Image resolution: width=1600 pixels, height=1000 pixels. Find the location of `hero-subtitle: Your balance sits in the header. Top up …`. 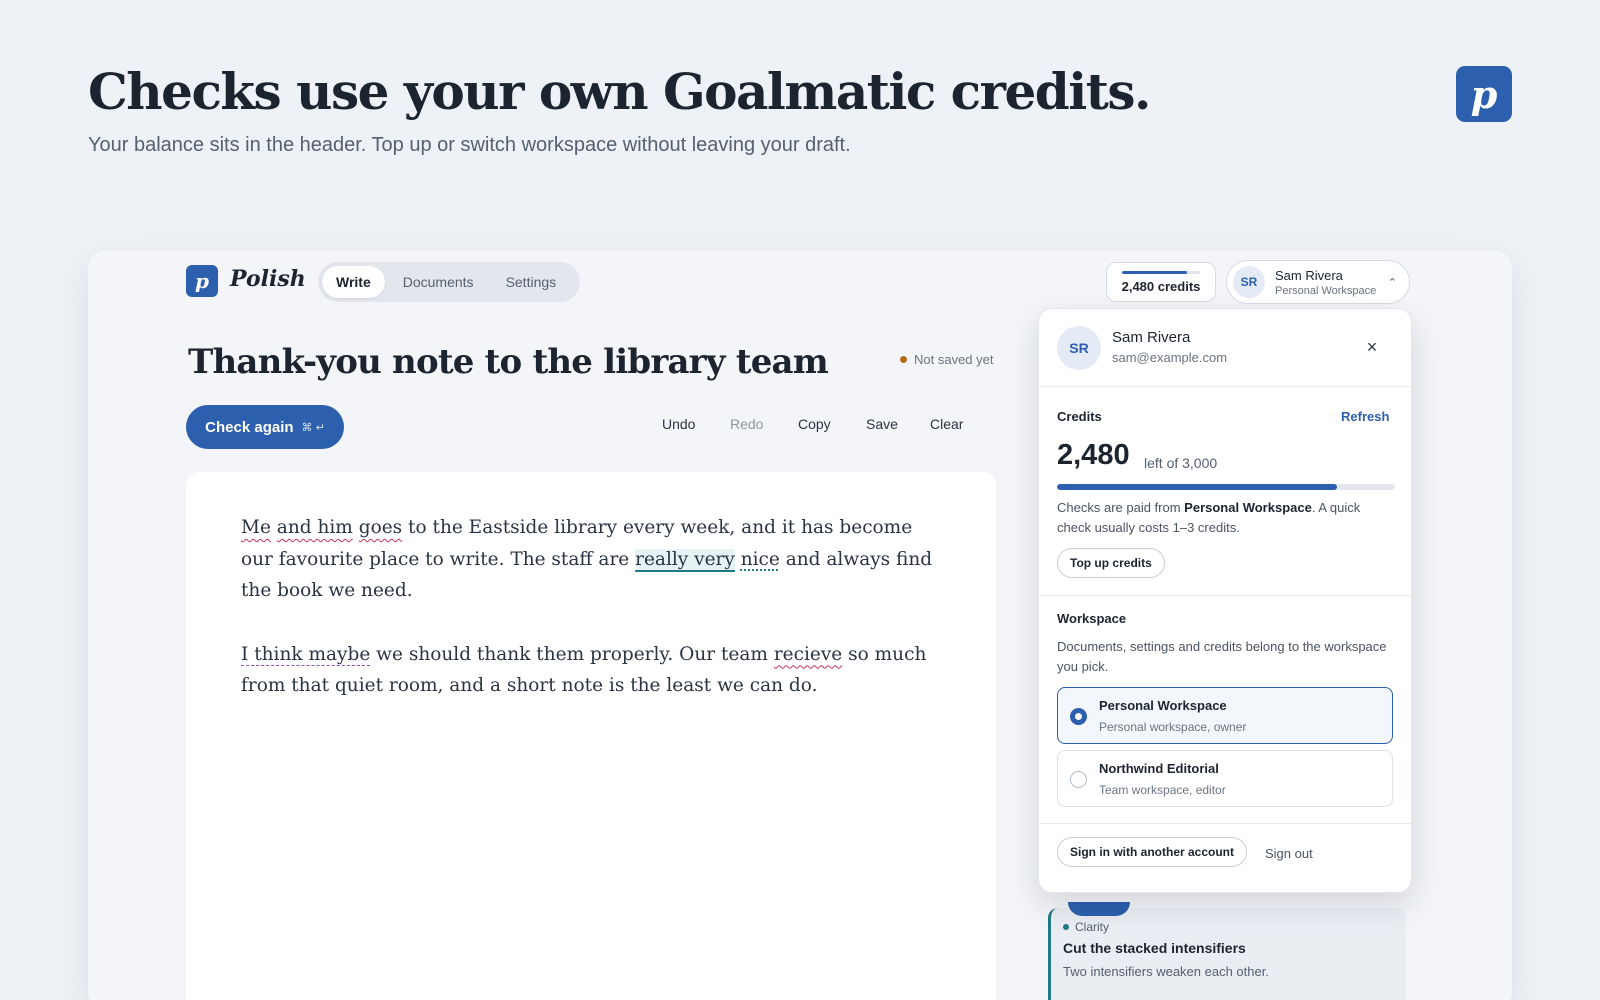

hero-subtitle: Your balance sits in the header. Top up … is located at coordinates (469, 145).